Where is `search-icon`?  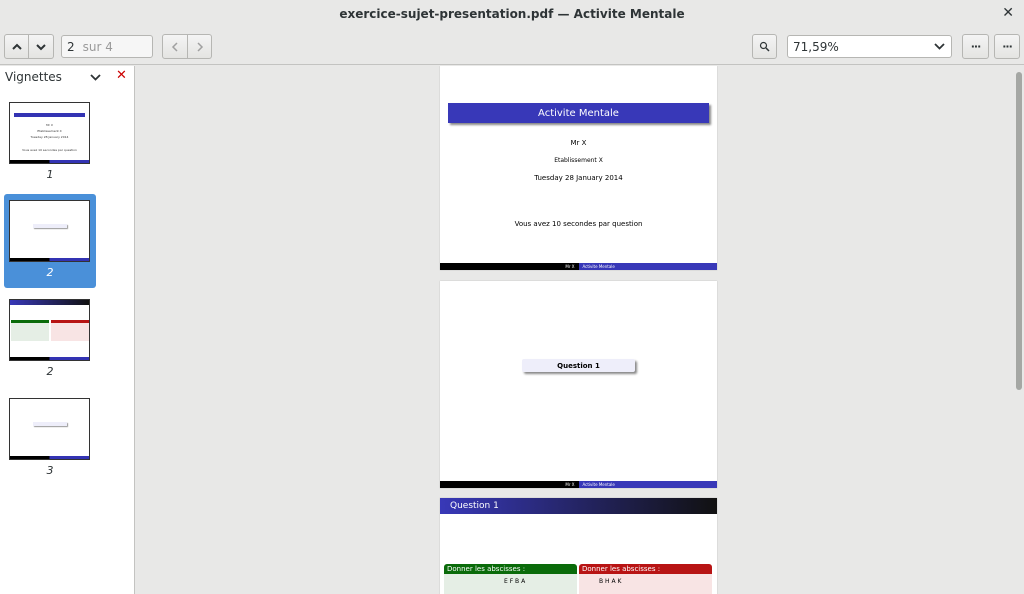 search-icon is located at coordinates (764, 46).